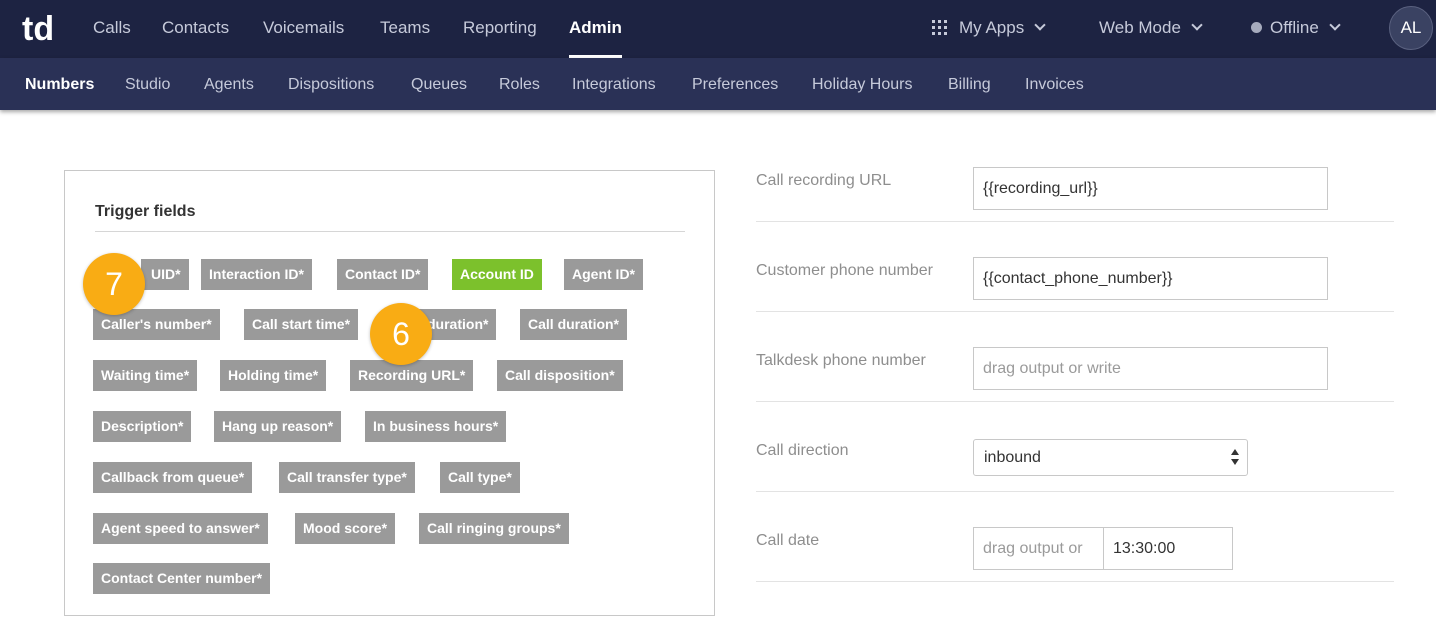  What do you see at coordinates (195, 29) in the screenshot?
I see `nav-contacts: Contacts` at bounding box center [195, 29].